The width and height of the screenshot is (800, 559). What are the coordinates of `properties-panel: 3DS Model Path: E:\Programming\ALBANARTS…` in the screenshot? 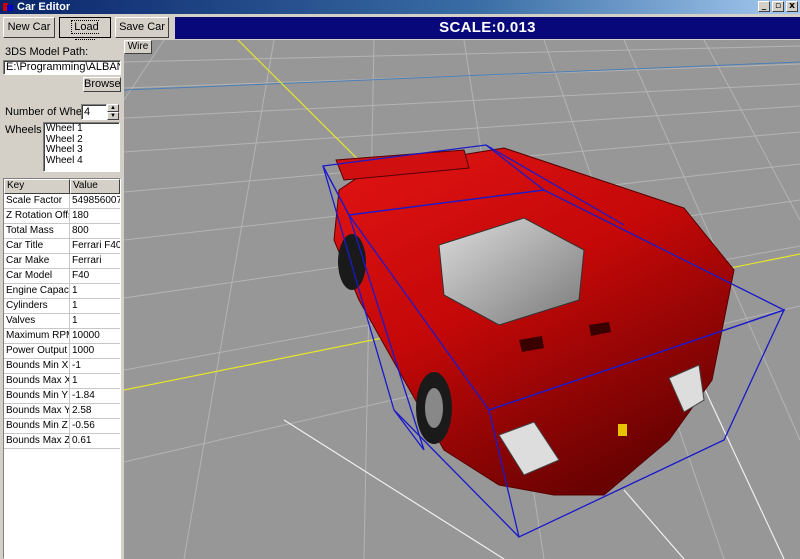 It's located at (62, 299).